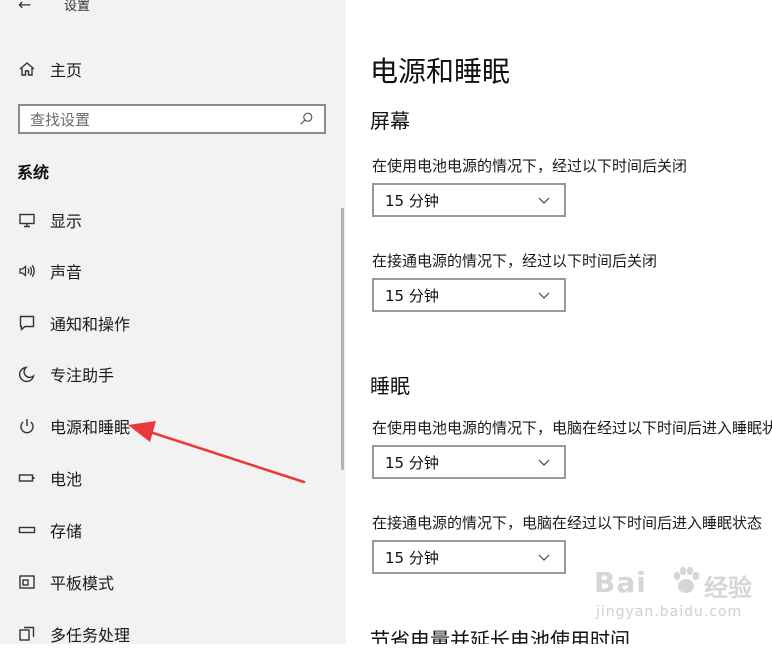 The image size is (772, 648). What do you see at coordinates (49, 478) in the screenshot?
I see `sidebar-item-battery: 电池` at bounding box center [49, 478].